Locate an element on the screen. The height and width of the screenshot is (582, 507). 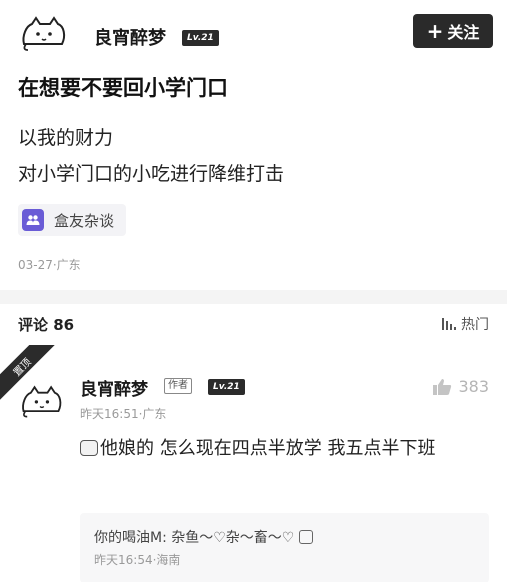
section-divider is located at coordinates (253, 297).